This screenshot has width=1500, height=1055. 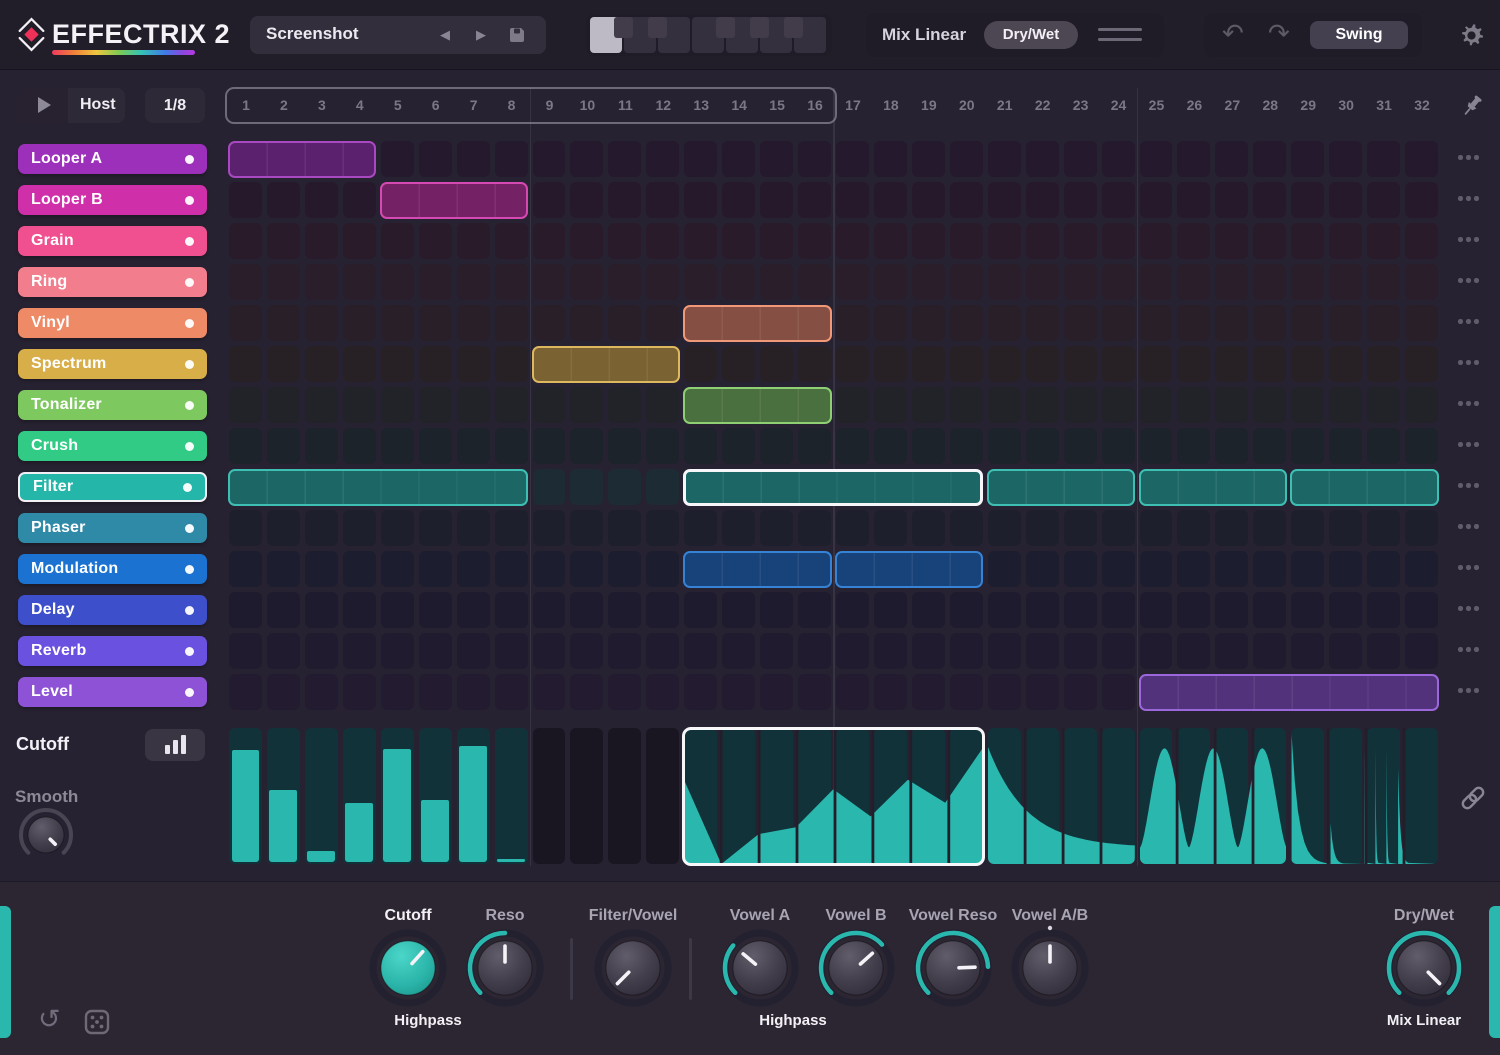 I want to click on effect-block-level, so click(x=1288, y=692).